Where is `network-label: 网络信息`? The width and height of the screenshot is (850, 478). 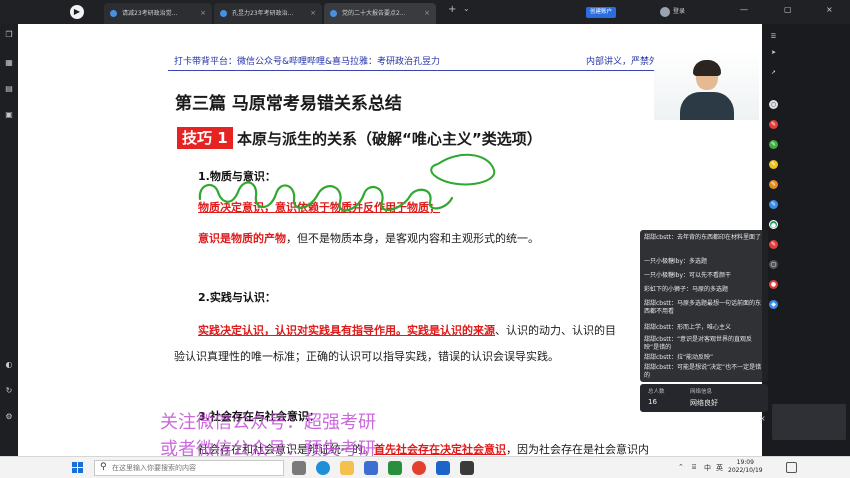 network-label: 网络信息 is located at coordinates (701, 392).